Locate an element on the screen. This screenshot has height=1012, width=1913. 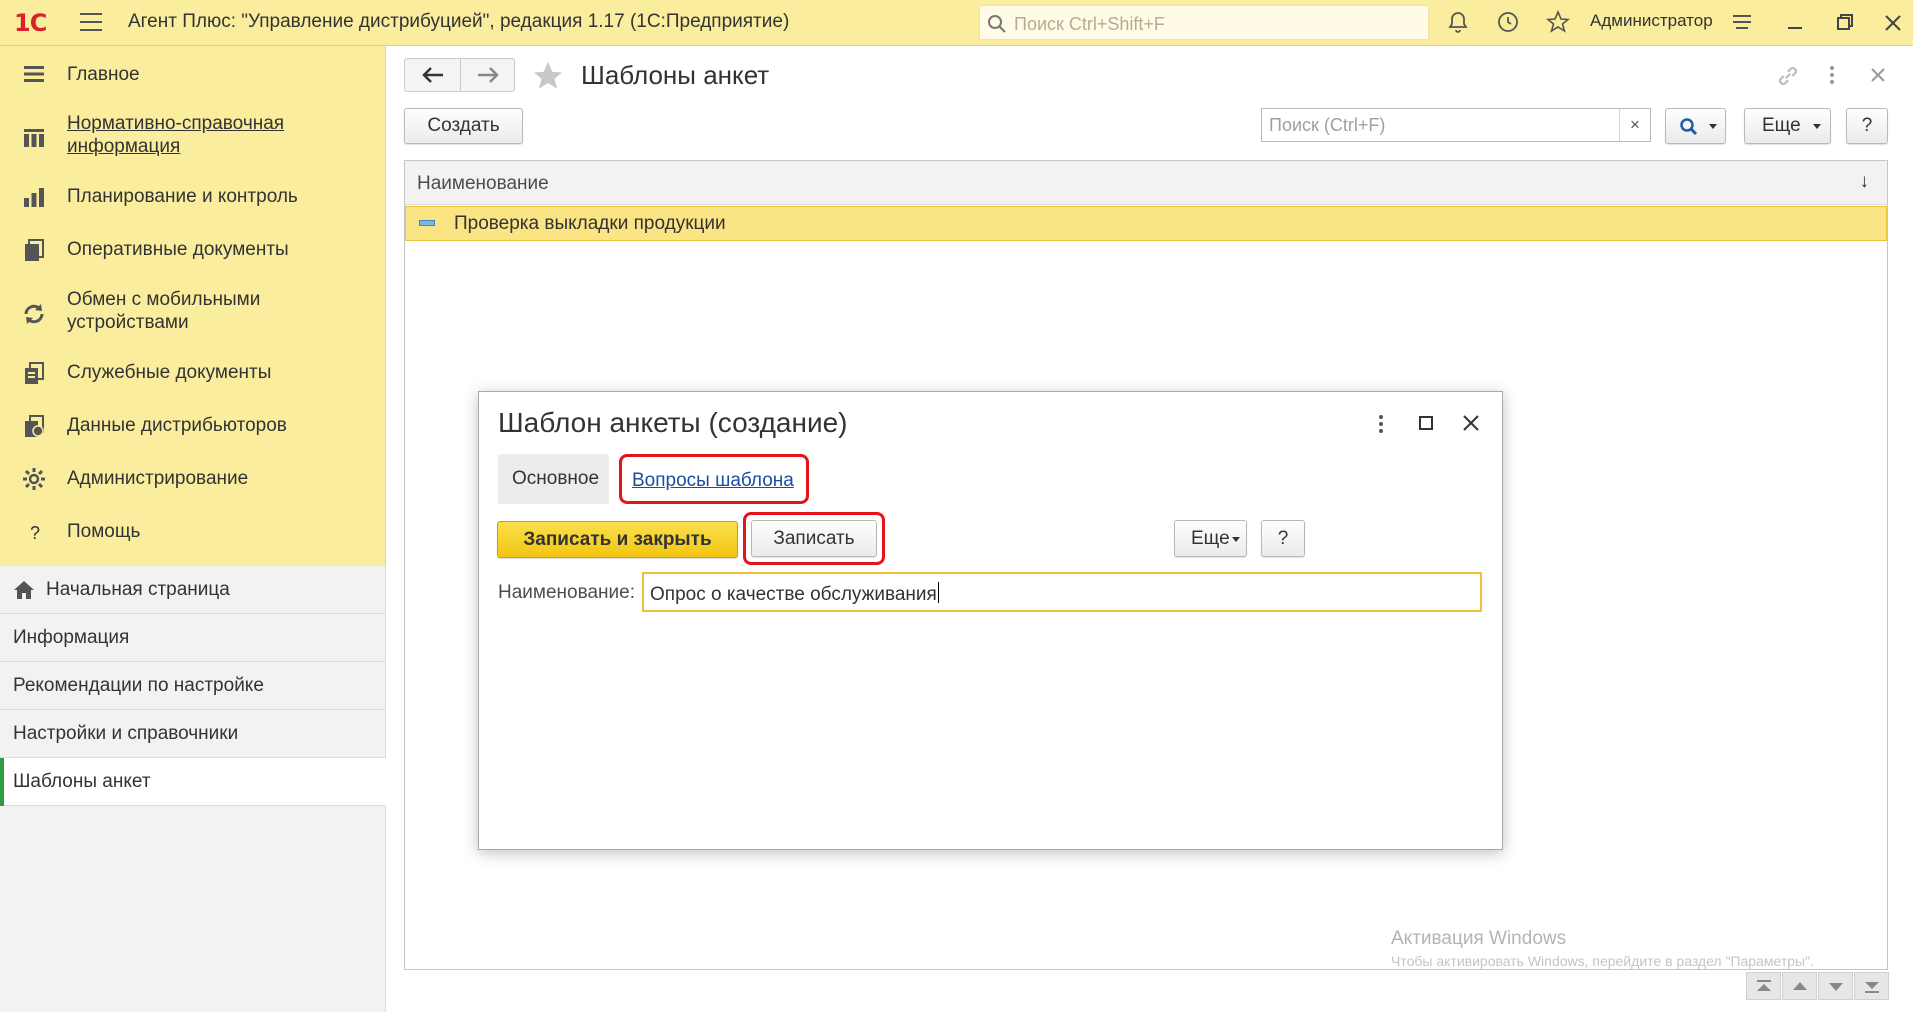
tab-label: Вопросы шаблона is located at coordinates (713, 480).